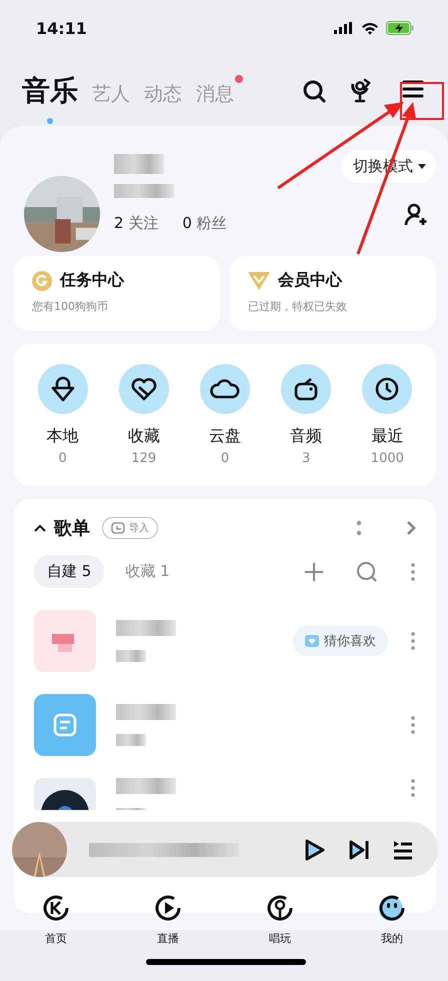 The width and height of the screenshot is (448, 981). I want to click on queue-icon, so click(403, 850).